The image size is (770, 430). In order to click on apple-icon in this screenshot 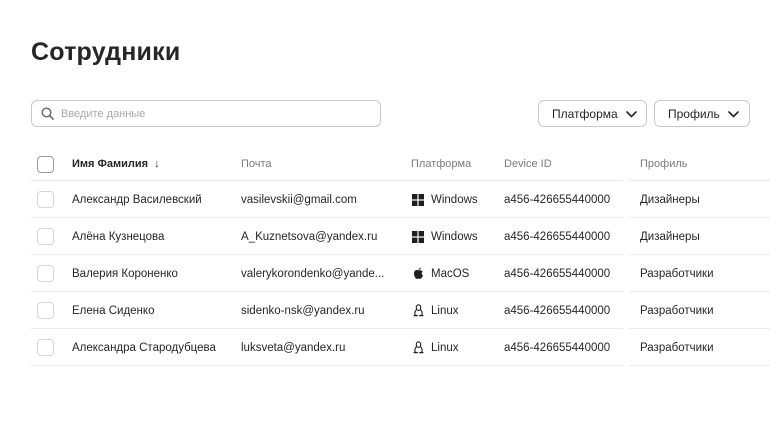, I will do `click(418, 273)`.